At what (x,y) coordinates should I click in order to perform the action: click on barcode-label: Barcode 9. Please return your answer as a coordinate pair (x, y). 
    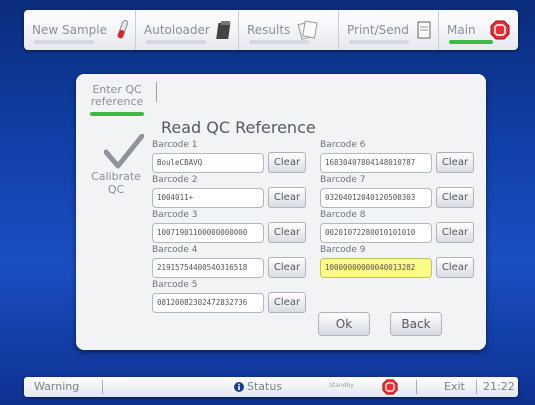
    Looking at the image, I should click on (343, 250).